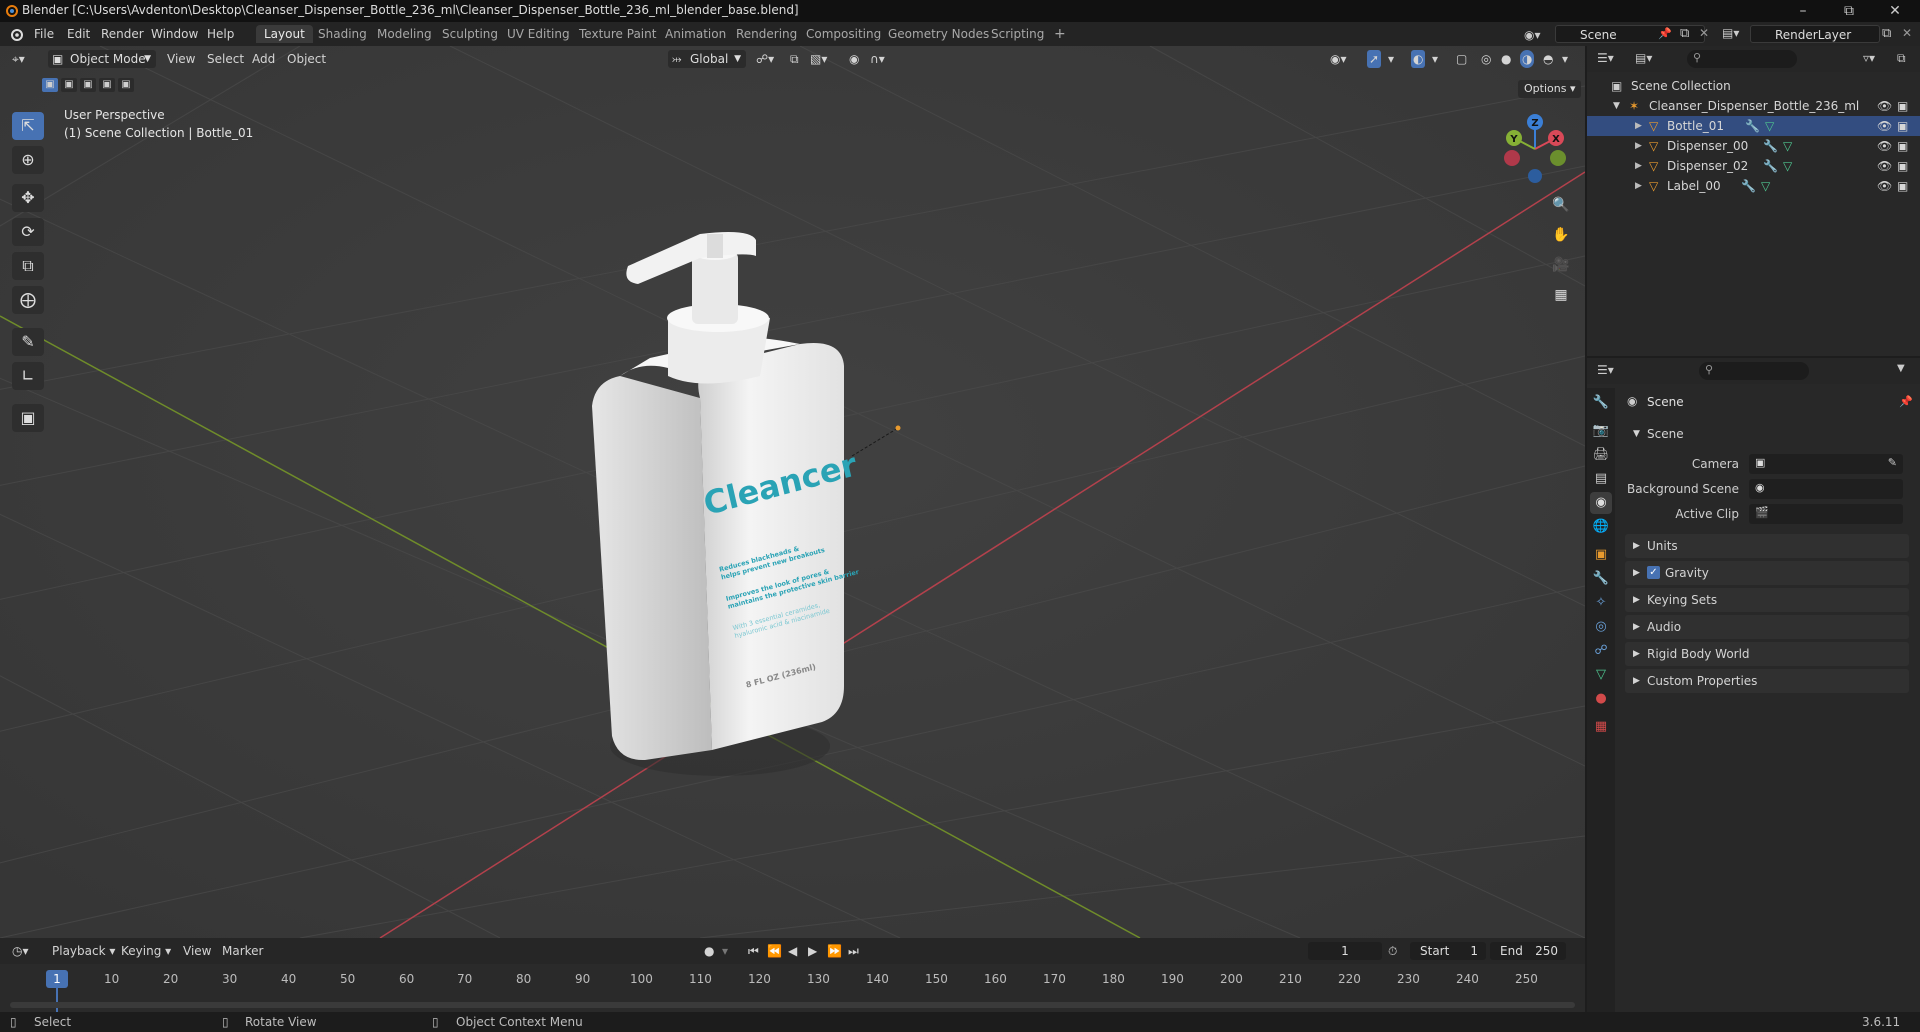 The width and height of the screenshot is (1920, 1032). Describe the element at coordinates (938, 34) in the screenshot. I see `tab-geometry-nodes: Geometry Nodes` at that location.